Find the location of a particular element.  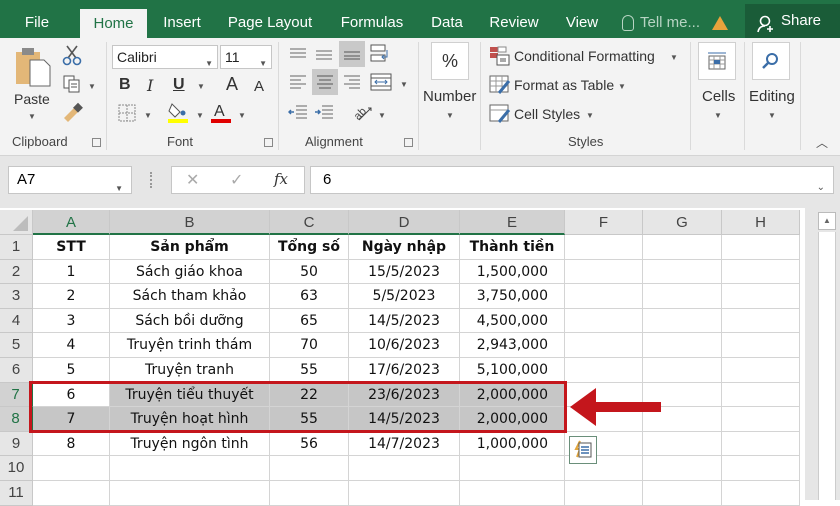

editing-group-label: Editing is located at coordinates (772, 96).